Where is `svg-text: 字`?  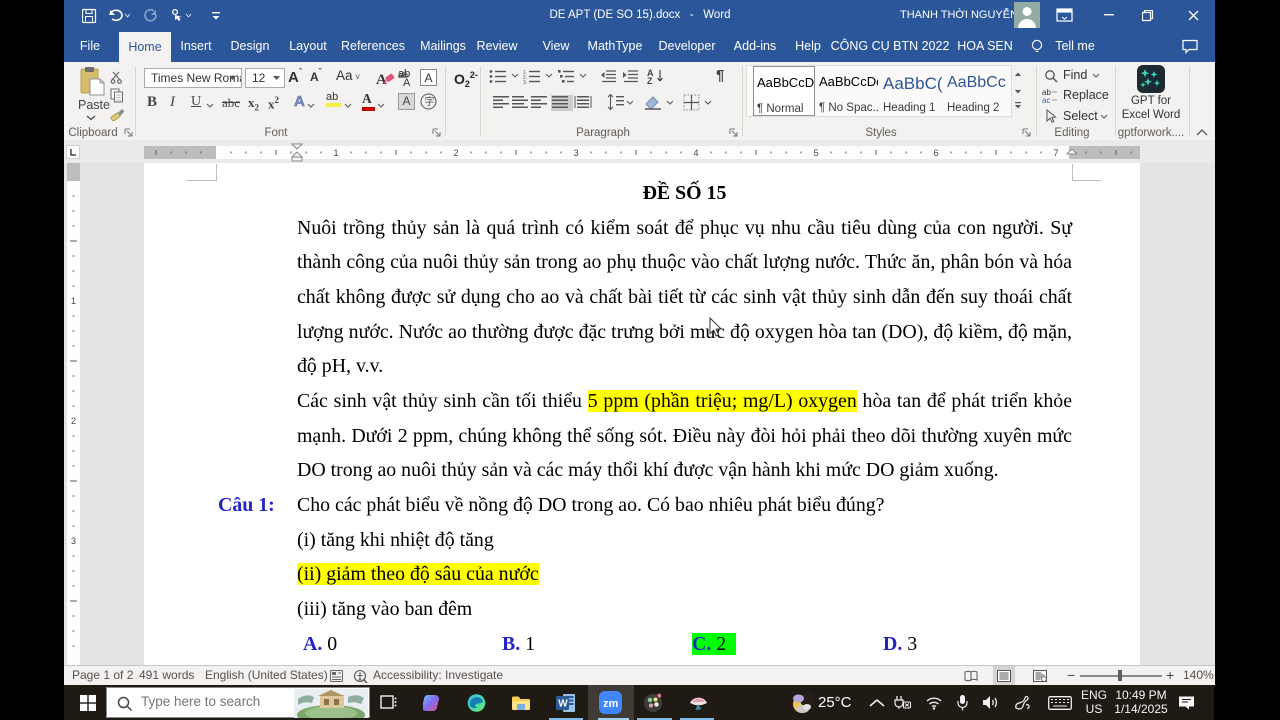 svg-text: 字 is located at coordinates (430, 101).